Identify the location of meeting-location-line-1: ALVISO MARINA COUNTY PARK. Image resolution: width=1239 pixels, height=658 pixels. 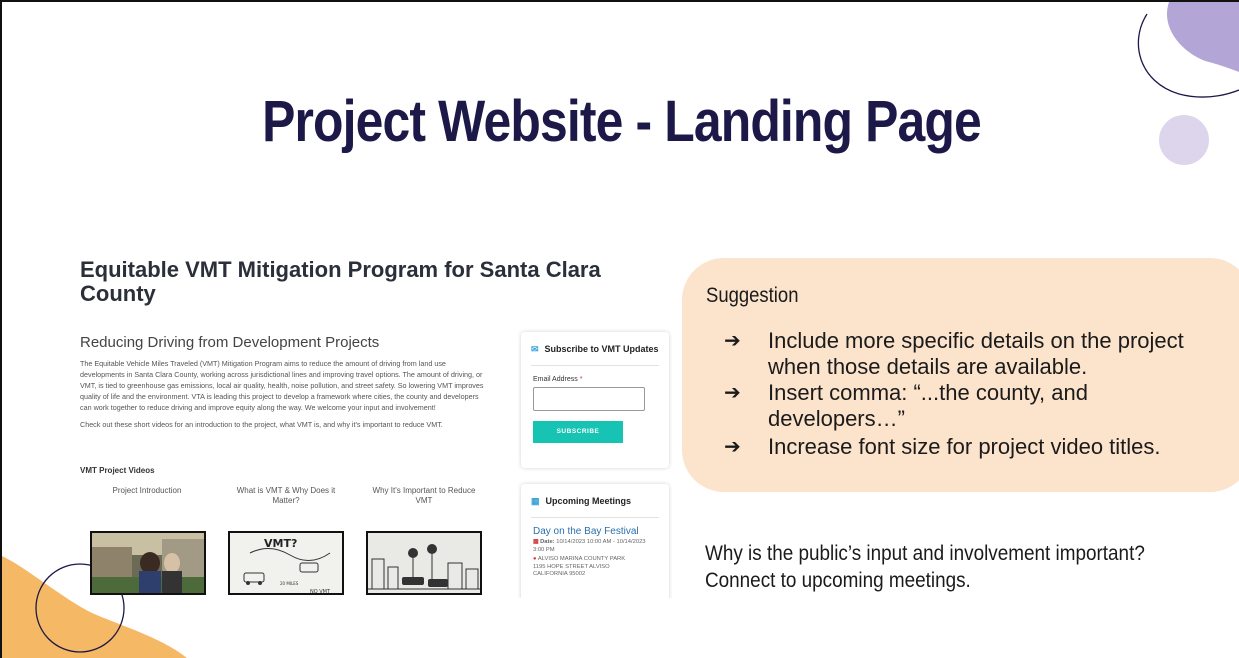
(581, 559).